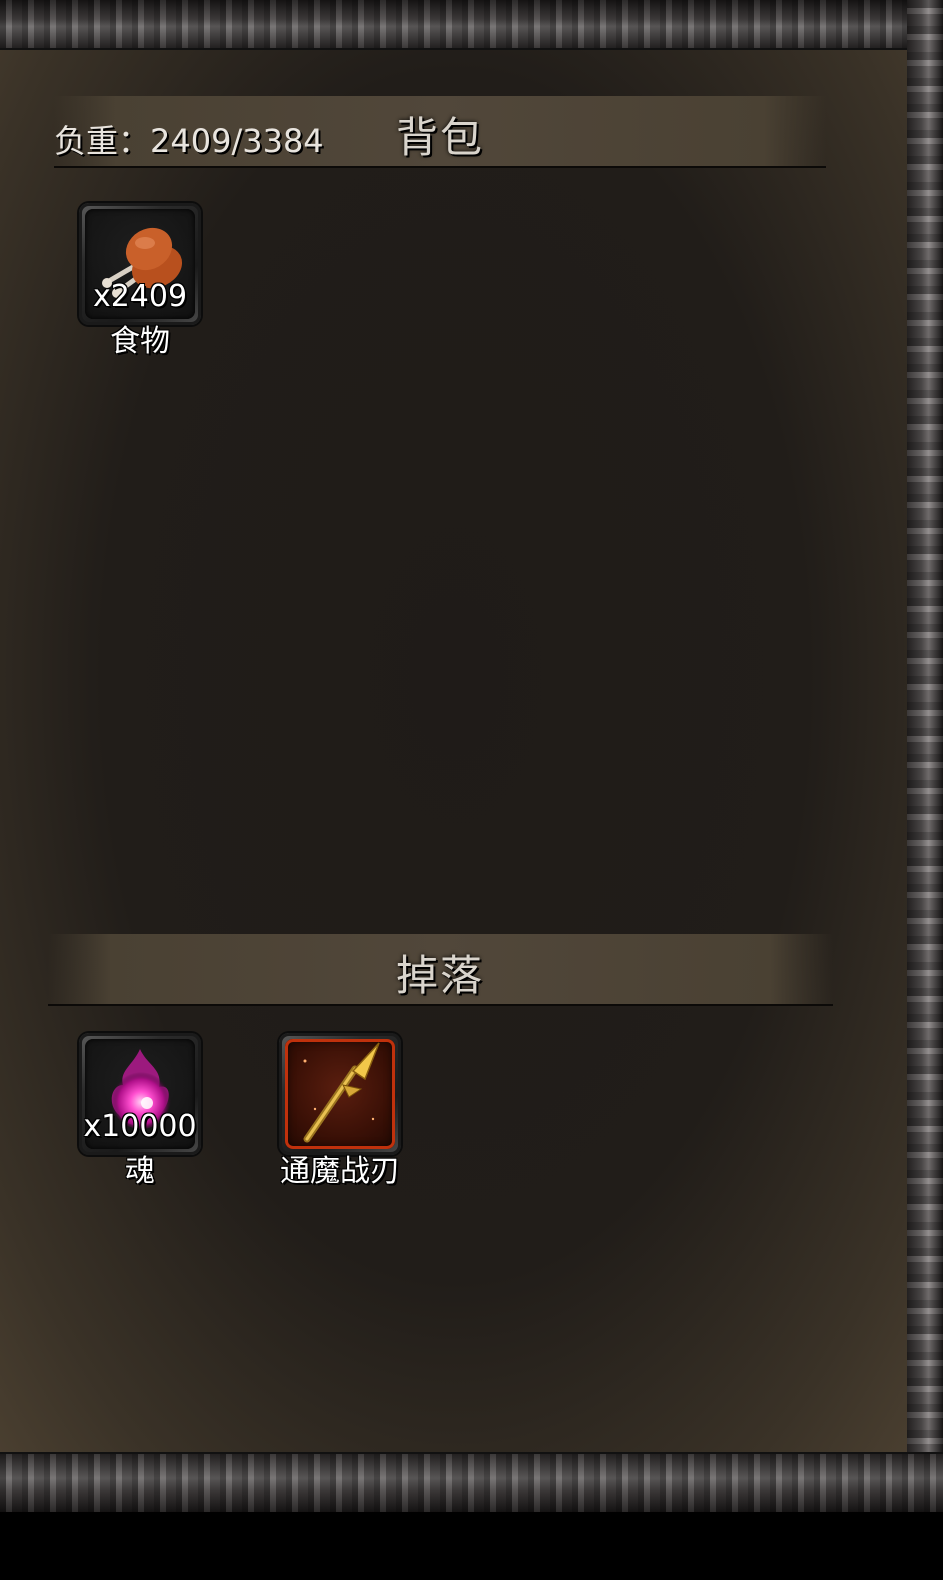 The height and width of the screenshot is (1580, 943). Describe the element at coordinates (140, 341) in the screenshot. I see `item-name: 食物` at that location.